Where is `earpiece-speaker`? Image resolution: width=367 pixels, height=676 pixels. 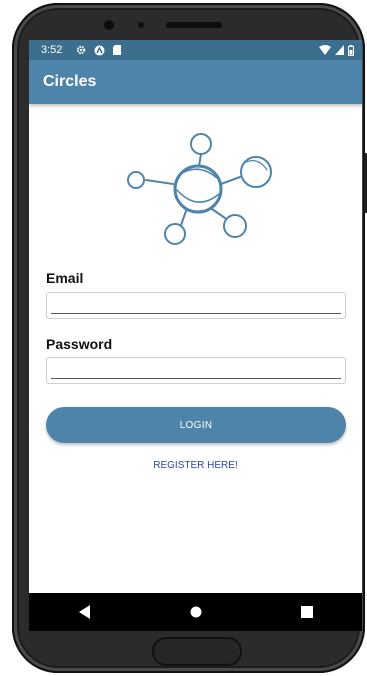
earpiece-speaker is located at coordinates (194, 25).